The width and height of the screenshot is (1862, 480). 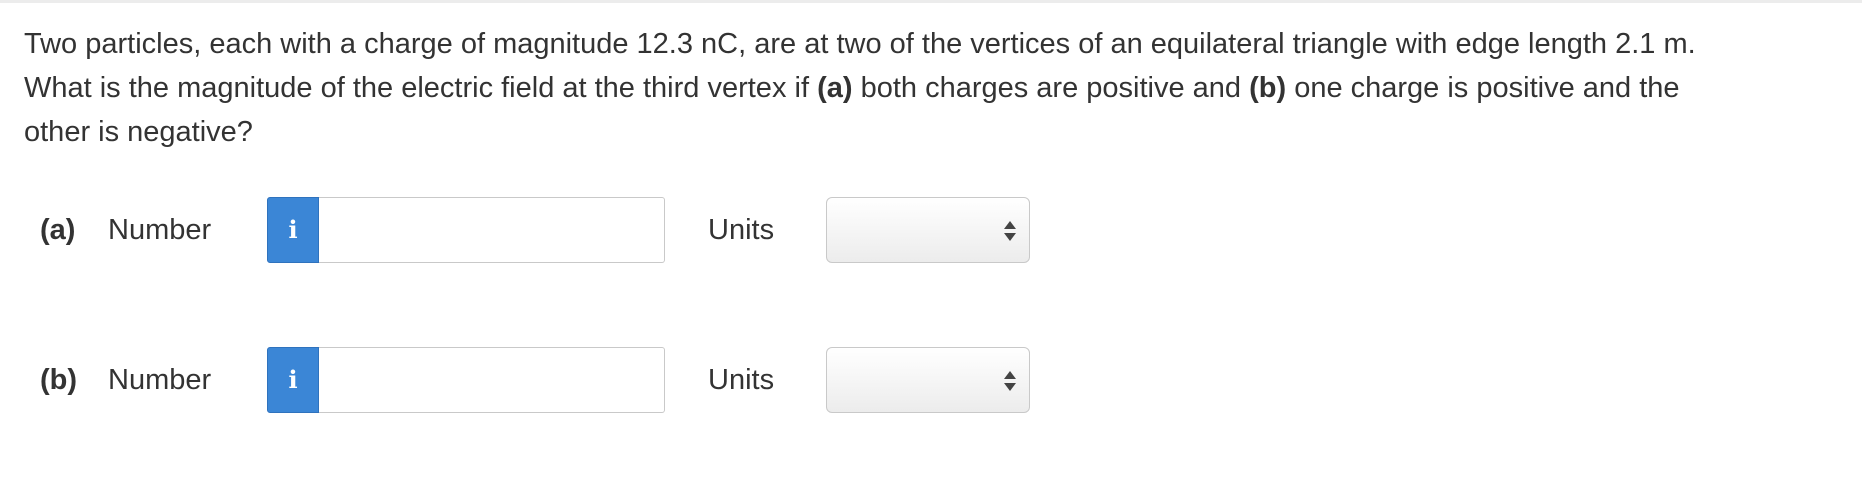 What do you see at coordinates (58, 230) in the screenshot?
I see `part-label-a: (a)` at bounding box center [58, 230].